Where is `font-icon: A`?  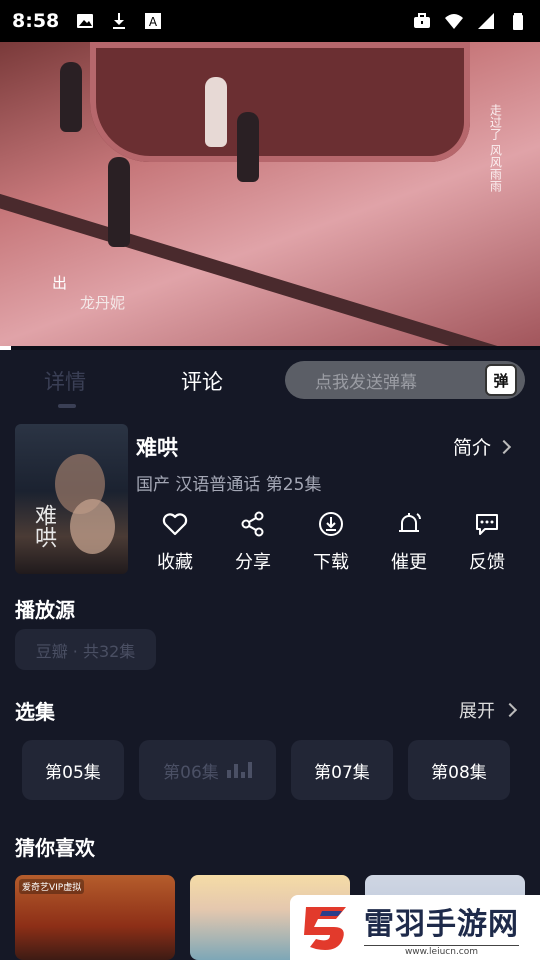
font-icon: A is located at coordinates (153, 21).